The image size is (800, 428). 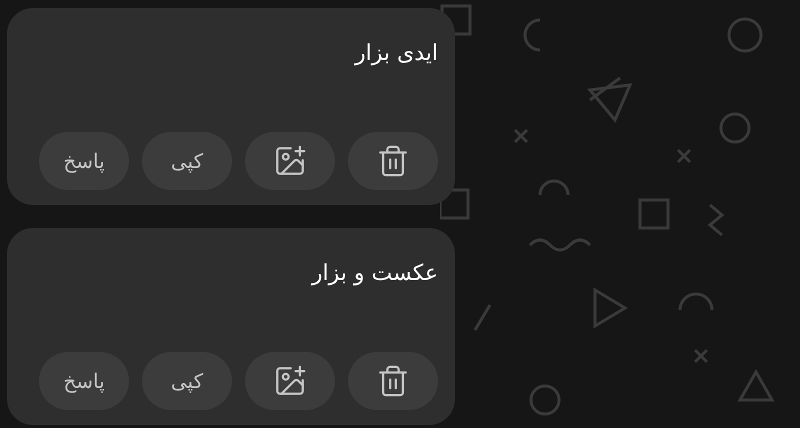 I want to click on message-text: ایدی بزار, so click(x=396, y=54).